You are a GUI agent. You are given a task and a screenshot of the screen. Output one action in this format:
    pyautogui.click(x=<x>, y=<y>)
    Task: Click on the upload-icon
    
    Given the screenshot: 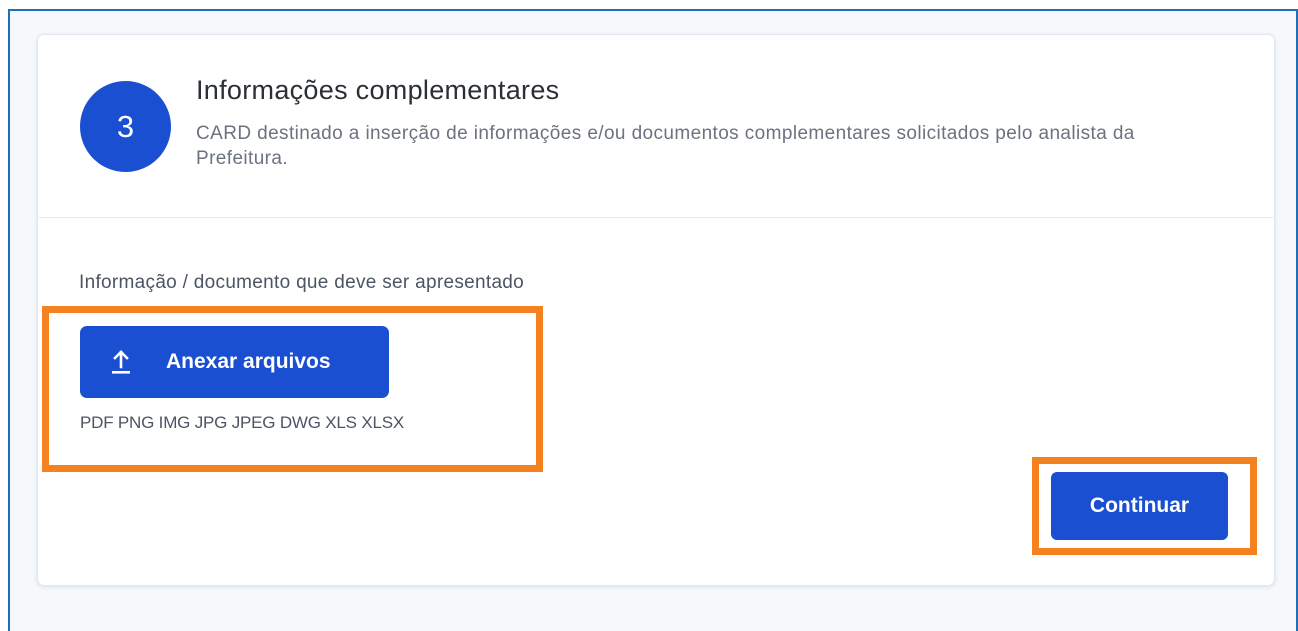 What is the action you would take?
    pyautogui.click(x=121, y=362)
    